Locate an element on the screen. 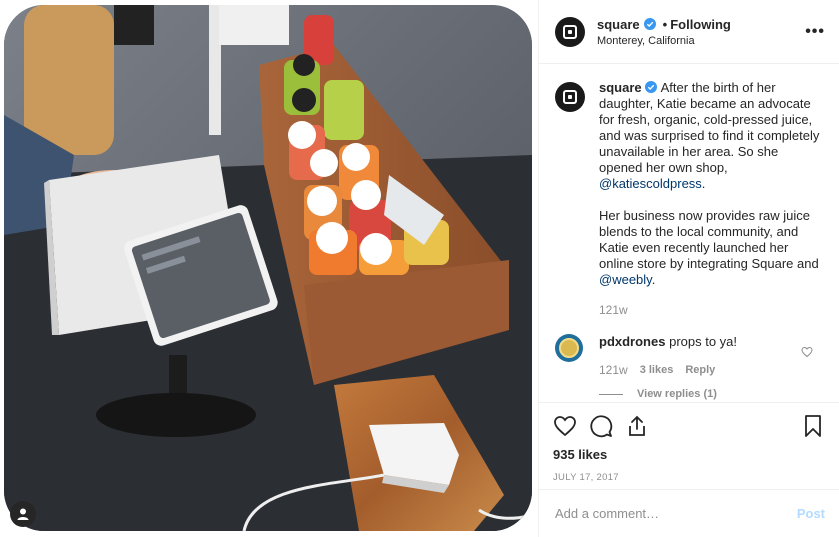 The height and width of the screenshot is (537, 839). view-replies-button: View replies (1) is located at coordinates (711, 394).